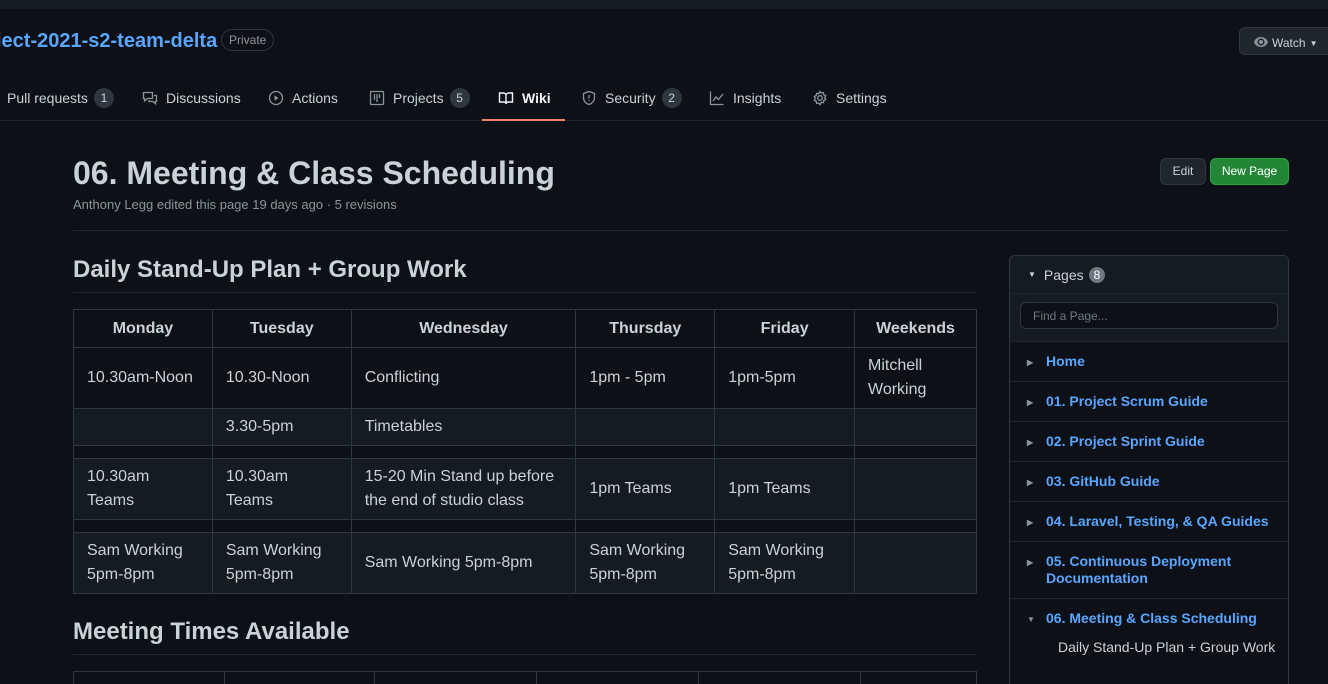  Describe the element at coordinates (463, 427) in the screenshot. I see `table-cell: Timetables` at that location.